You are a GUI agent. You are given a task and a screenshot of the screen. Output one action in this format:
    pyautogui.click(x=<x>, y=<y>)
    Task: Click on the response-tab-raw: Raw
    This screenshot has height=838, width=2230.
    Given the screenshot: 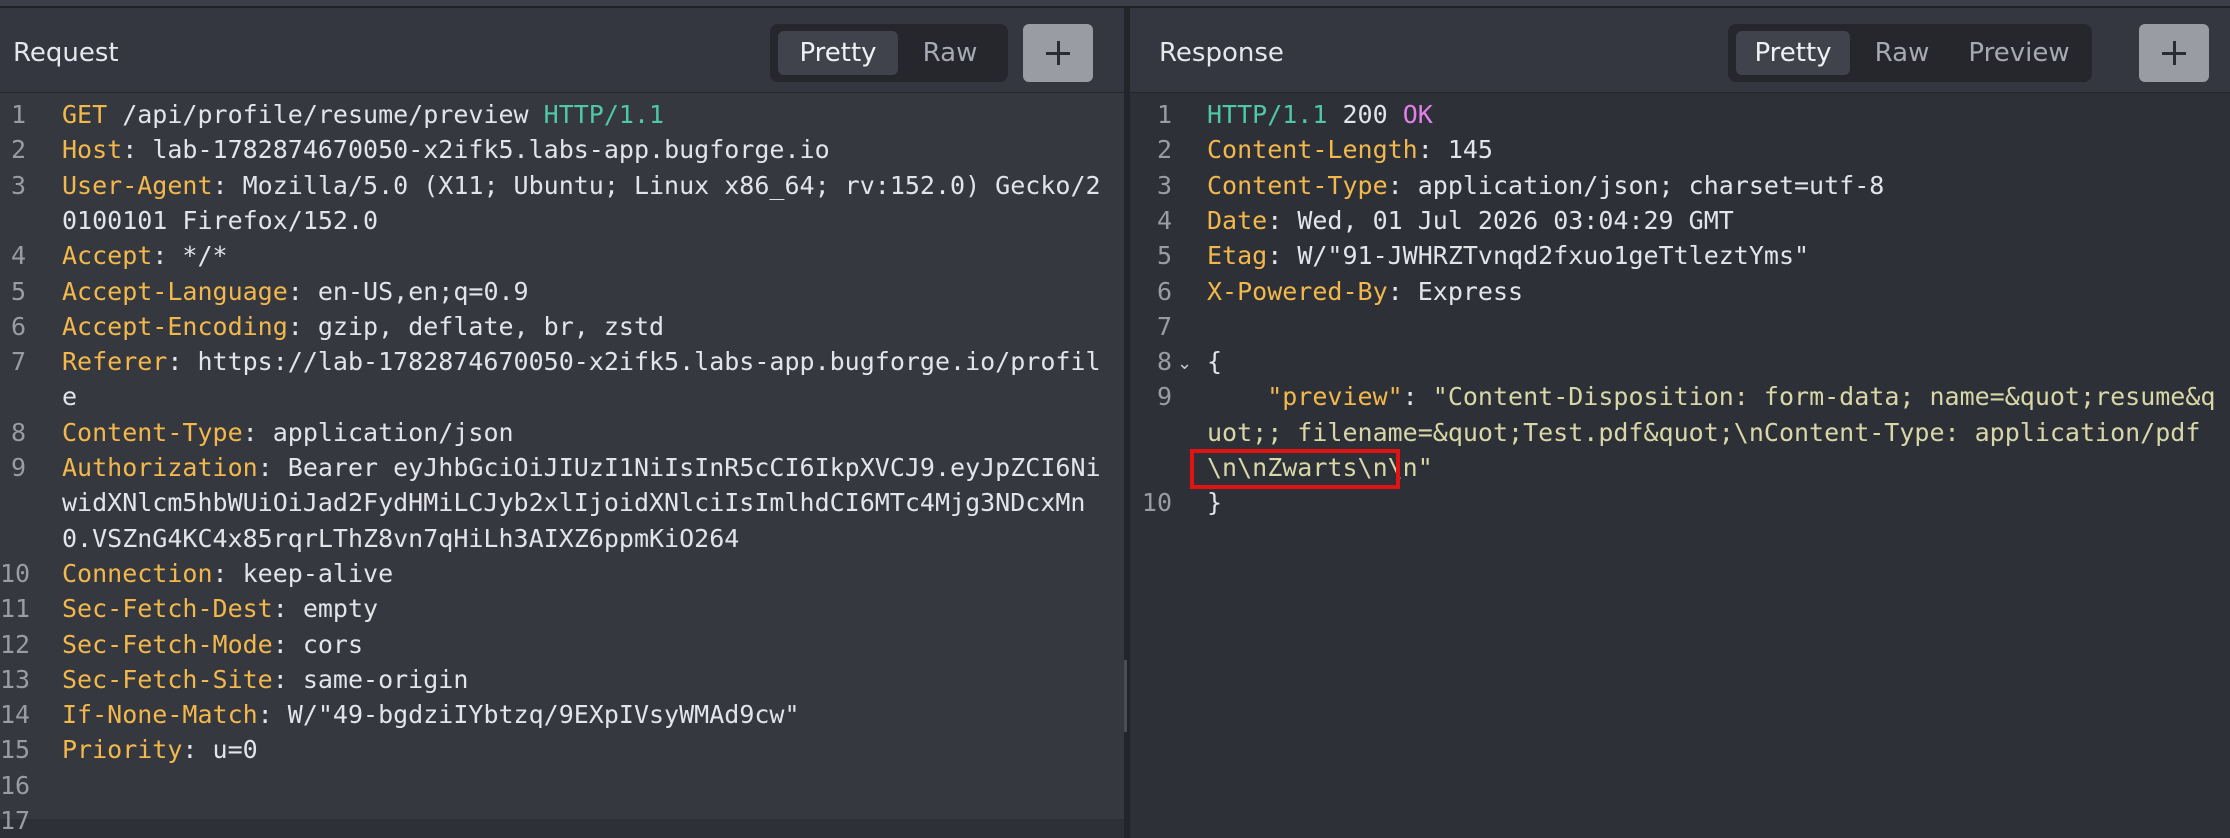 What is the action you would take?
    pyautogui.click(x=1902, y=53)
    